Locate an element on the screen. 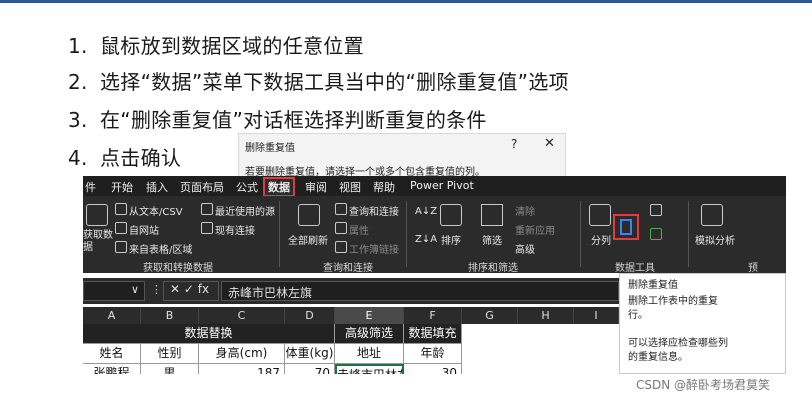 This screenshot has height=404, width=812. dialog-title: 删除重复值 is located at coordinates (270, 148).